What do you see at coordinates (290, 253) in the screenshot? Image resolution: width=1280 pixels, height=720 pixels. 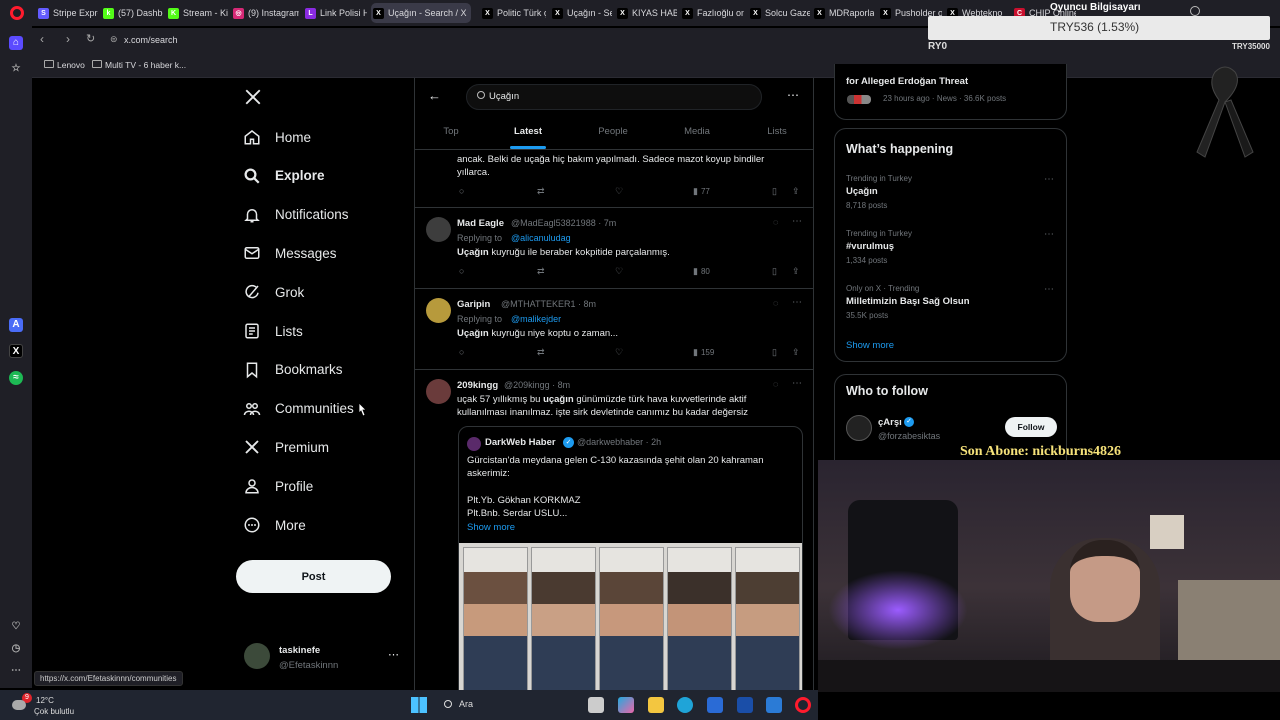 I see `nav-item-messages: Messages` at bounding box center [290, 253].